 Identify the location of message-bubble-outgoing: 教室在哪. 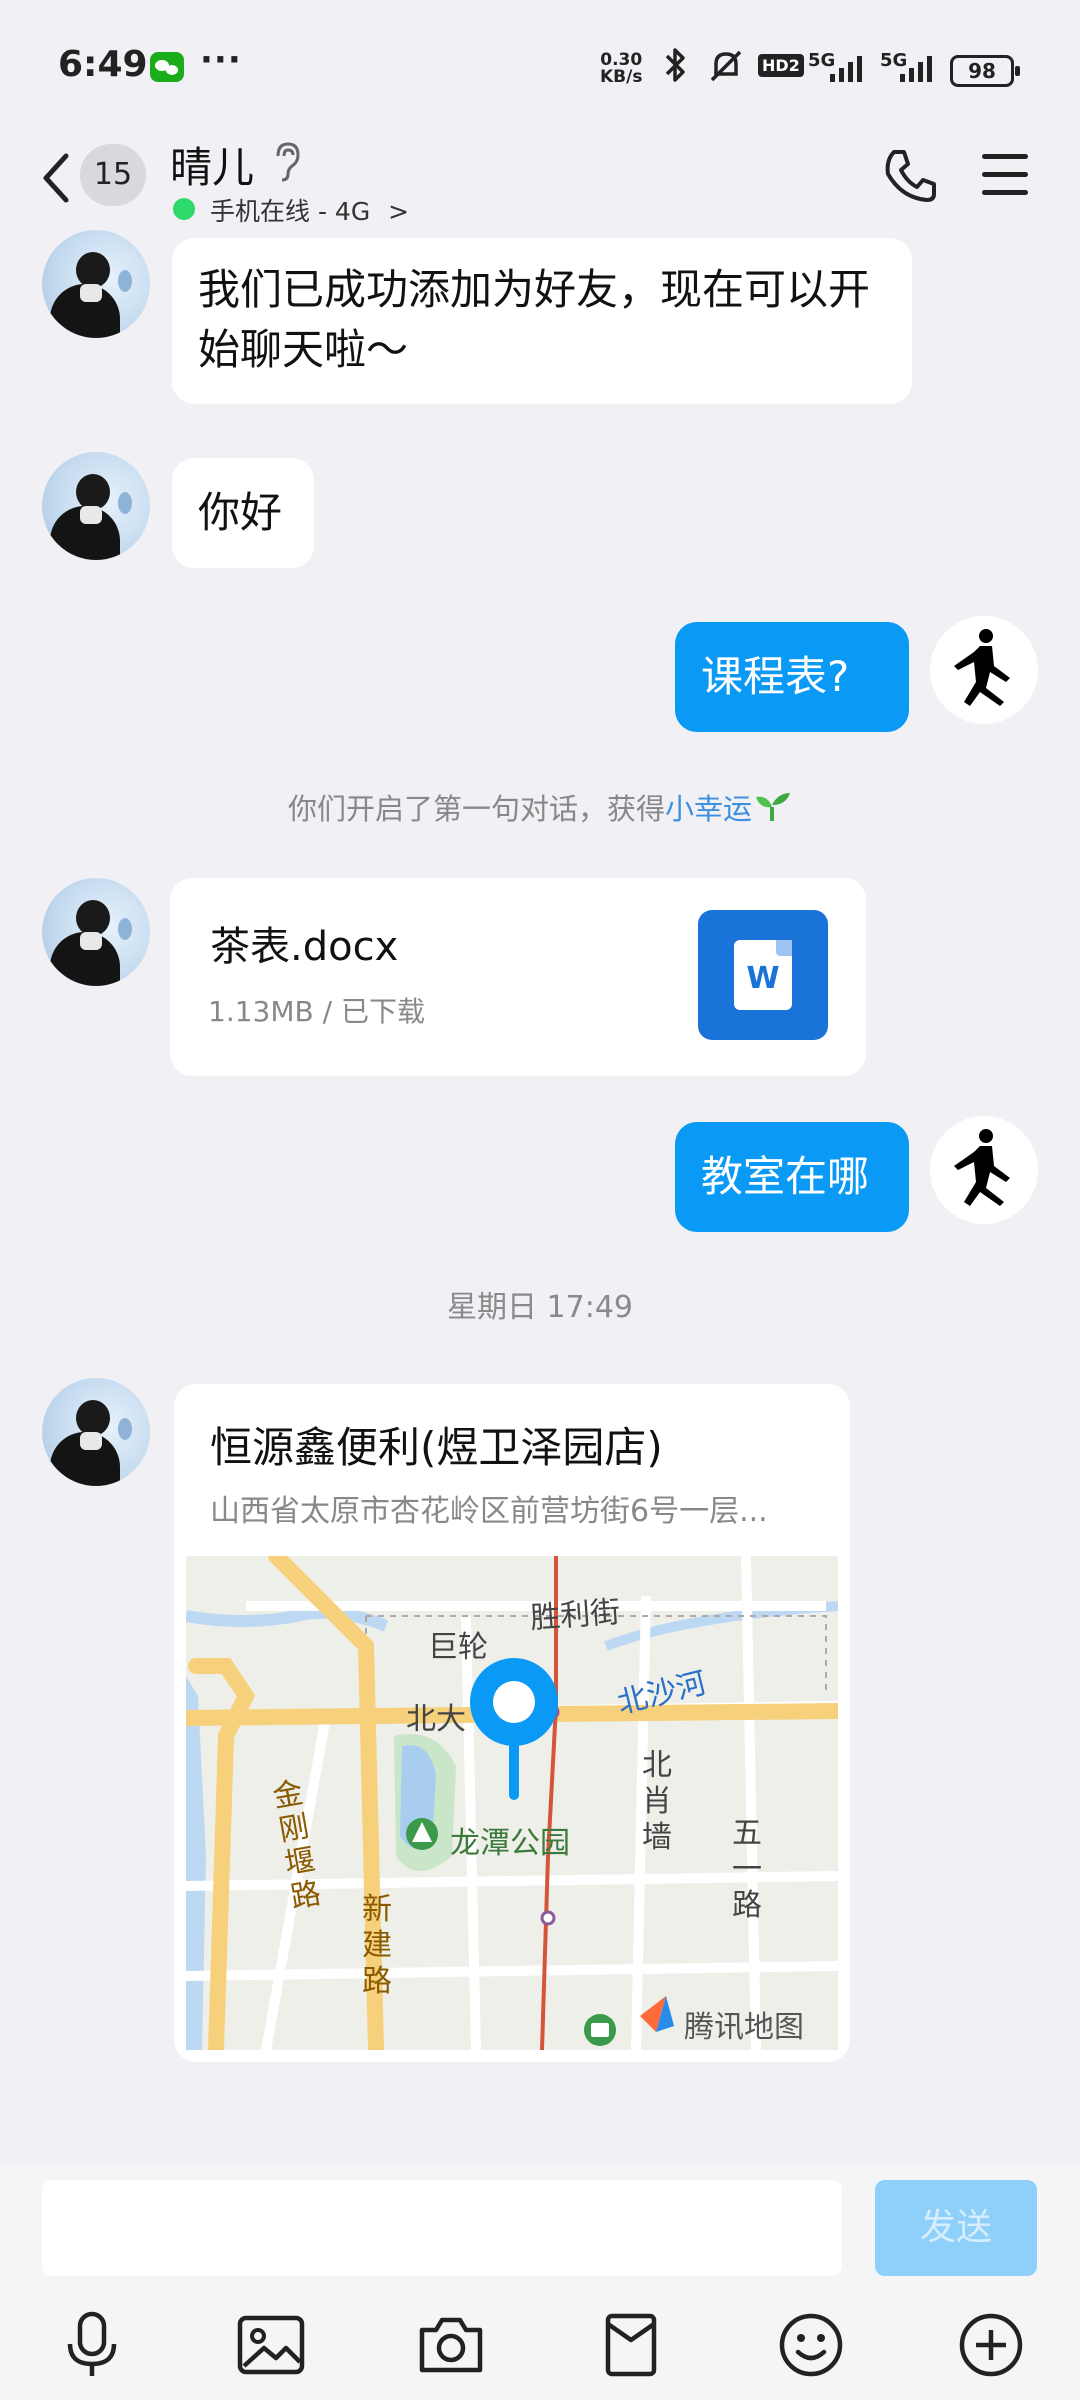
(792, 1177).